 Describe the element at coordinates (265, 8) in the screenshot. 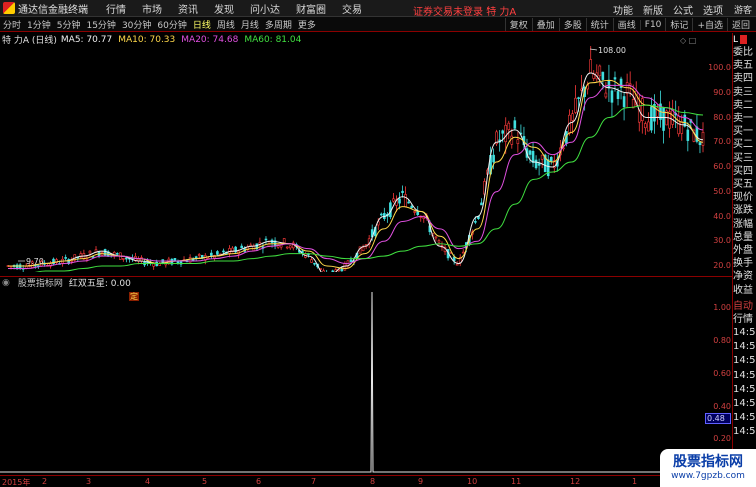

I see `menu-ask: 问小达` at that location.